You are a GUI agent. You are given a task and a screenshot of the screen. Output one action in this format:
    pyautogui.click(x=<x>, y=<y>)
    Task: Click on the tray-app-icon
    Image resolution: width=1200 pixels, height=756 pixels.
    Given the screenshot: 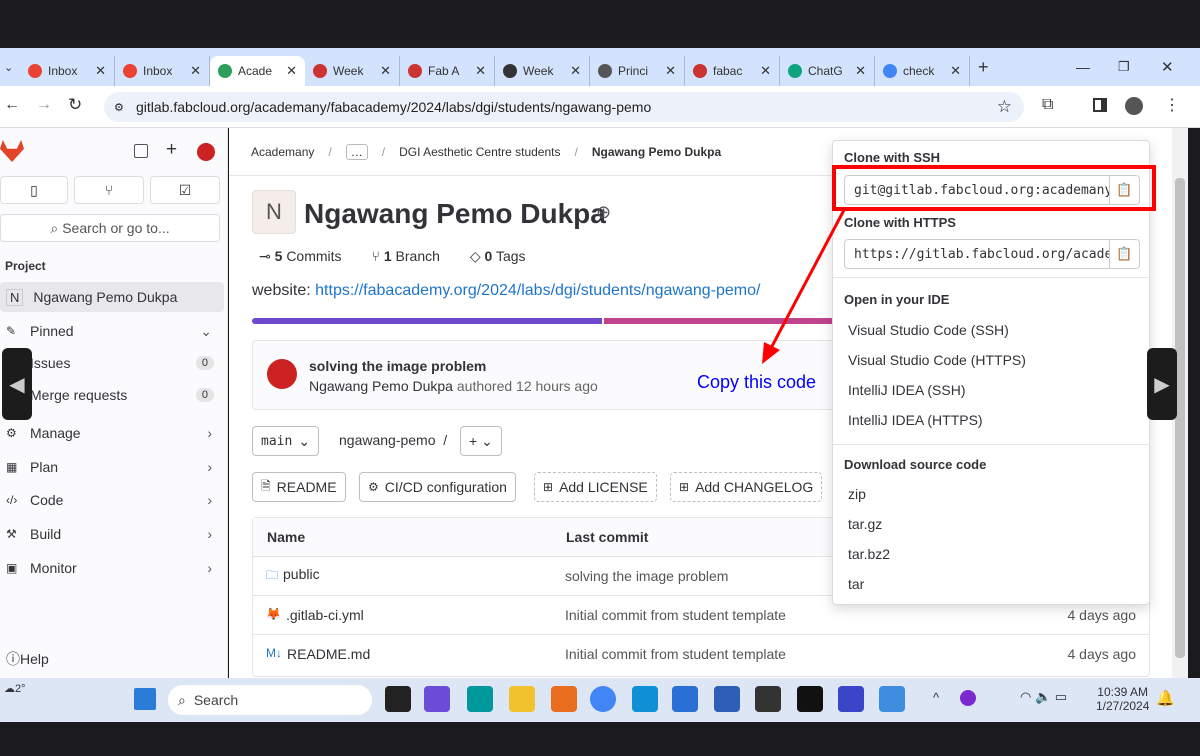 What is the action you would take?
    pyautogui.click(x=968, y=698)
    